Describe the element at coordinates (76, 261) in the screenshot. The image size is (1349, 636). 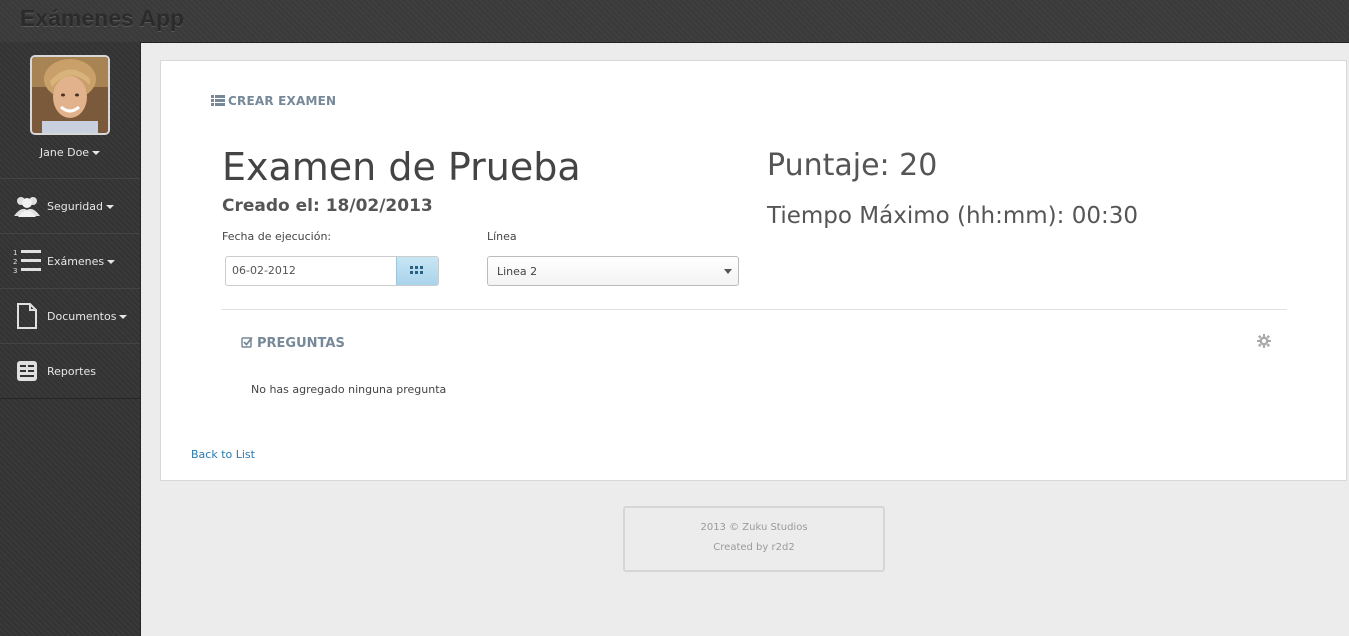
I see `sidebar-item-label: Exámenes` at that location.